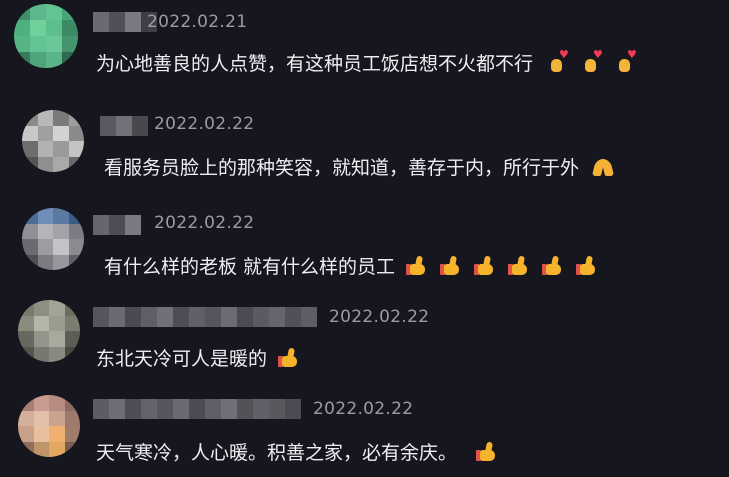 This screenshot has height=477, width=729. I want to click on comment-date: 2022.02.21, so click(197, 22).